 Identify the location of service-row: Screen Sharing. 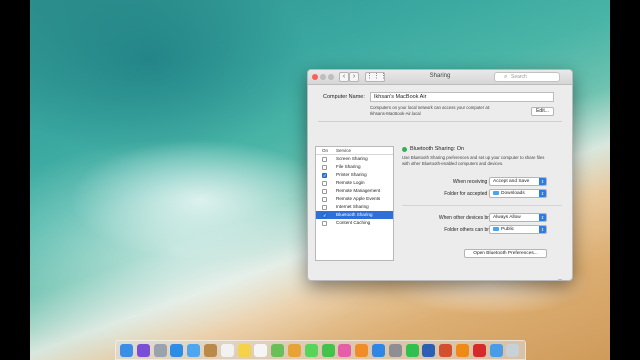
(354, 159).